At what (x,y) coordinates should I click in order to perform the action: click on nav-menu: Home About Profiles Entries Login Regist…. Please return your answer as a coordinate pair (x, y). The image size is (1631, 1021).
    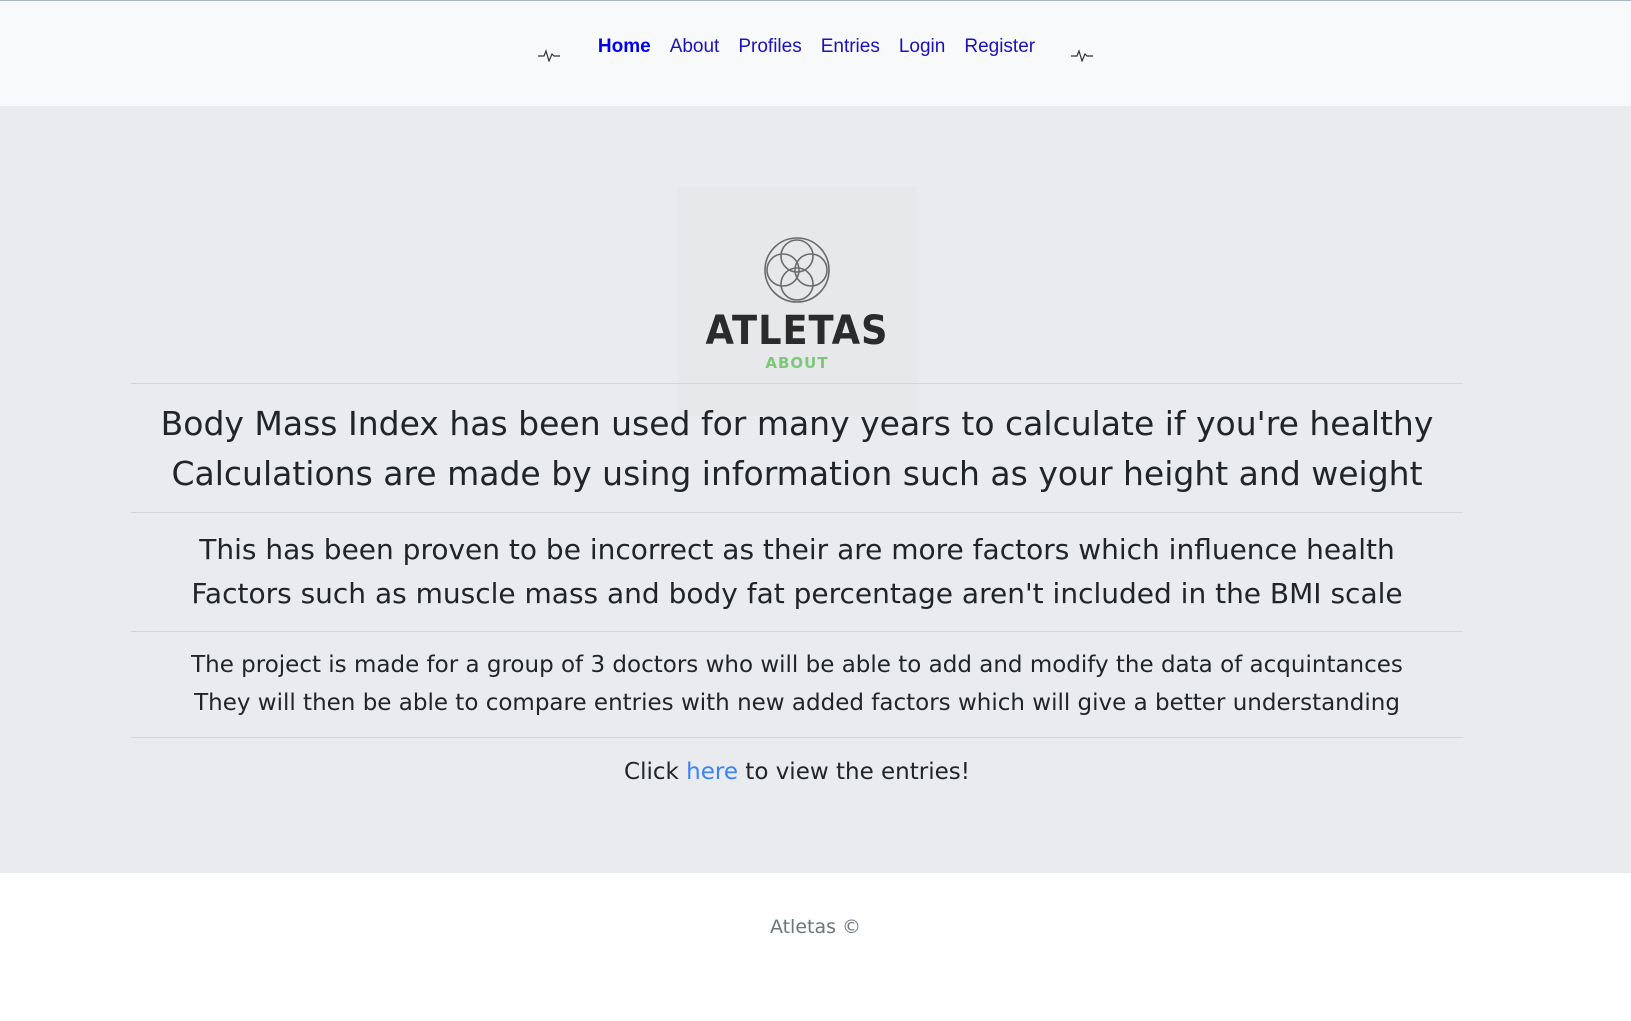
    Looking at the image, I should click on (815, 47).